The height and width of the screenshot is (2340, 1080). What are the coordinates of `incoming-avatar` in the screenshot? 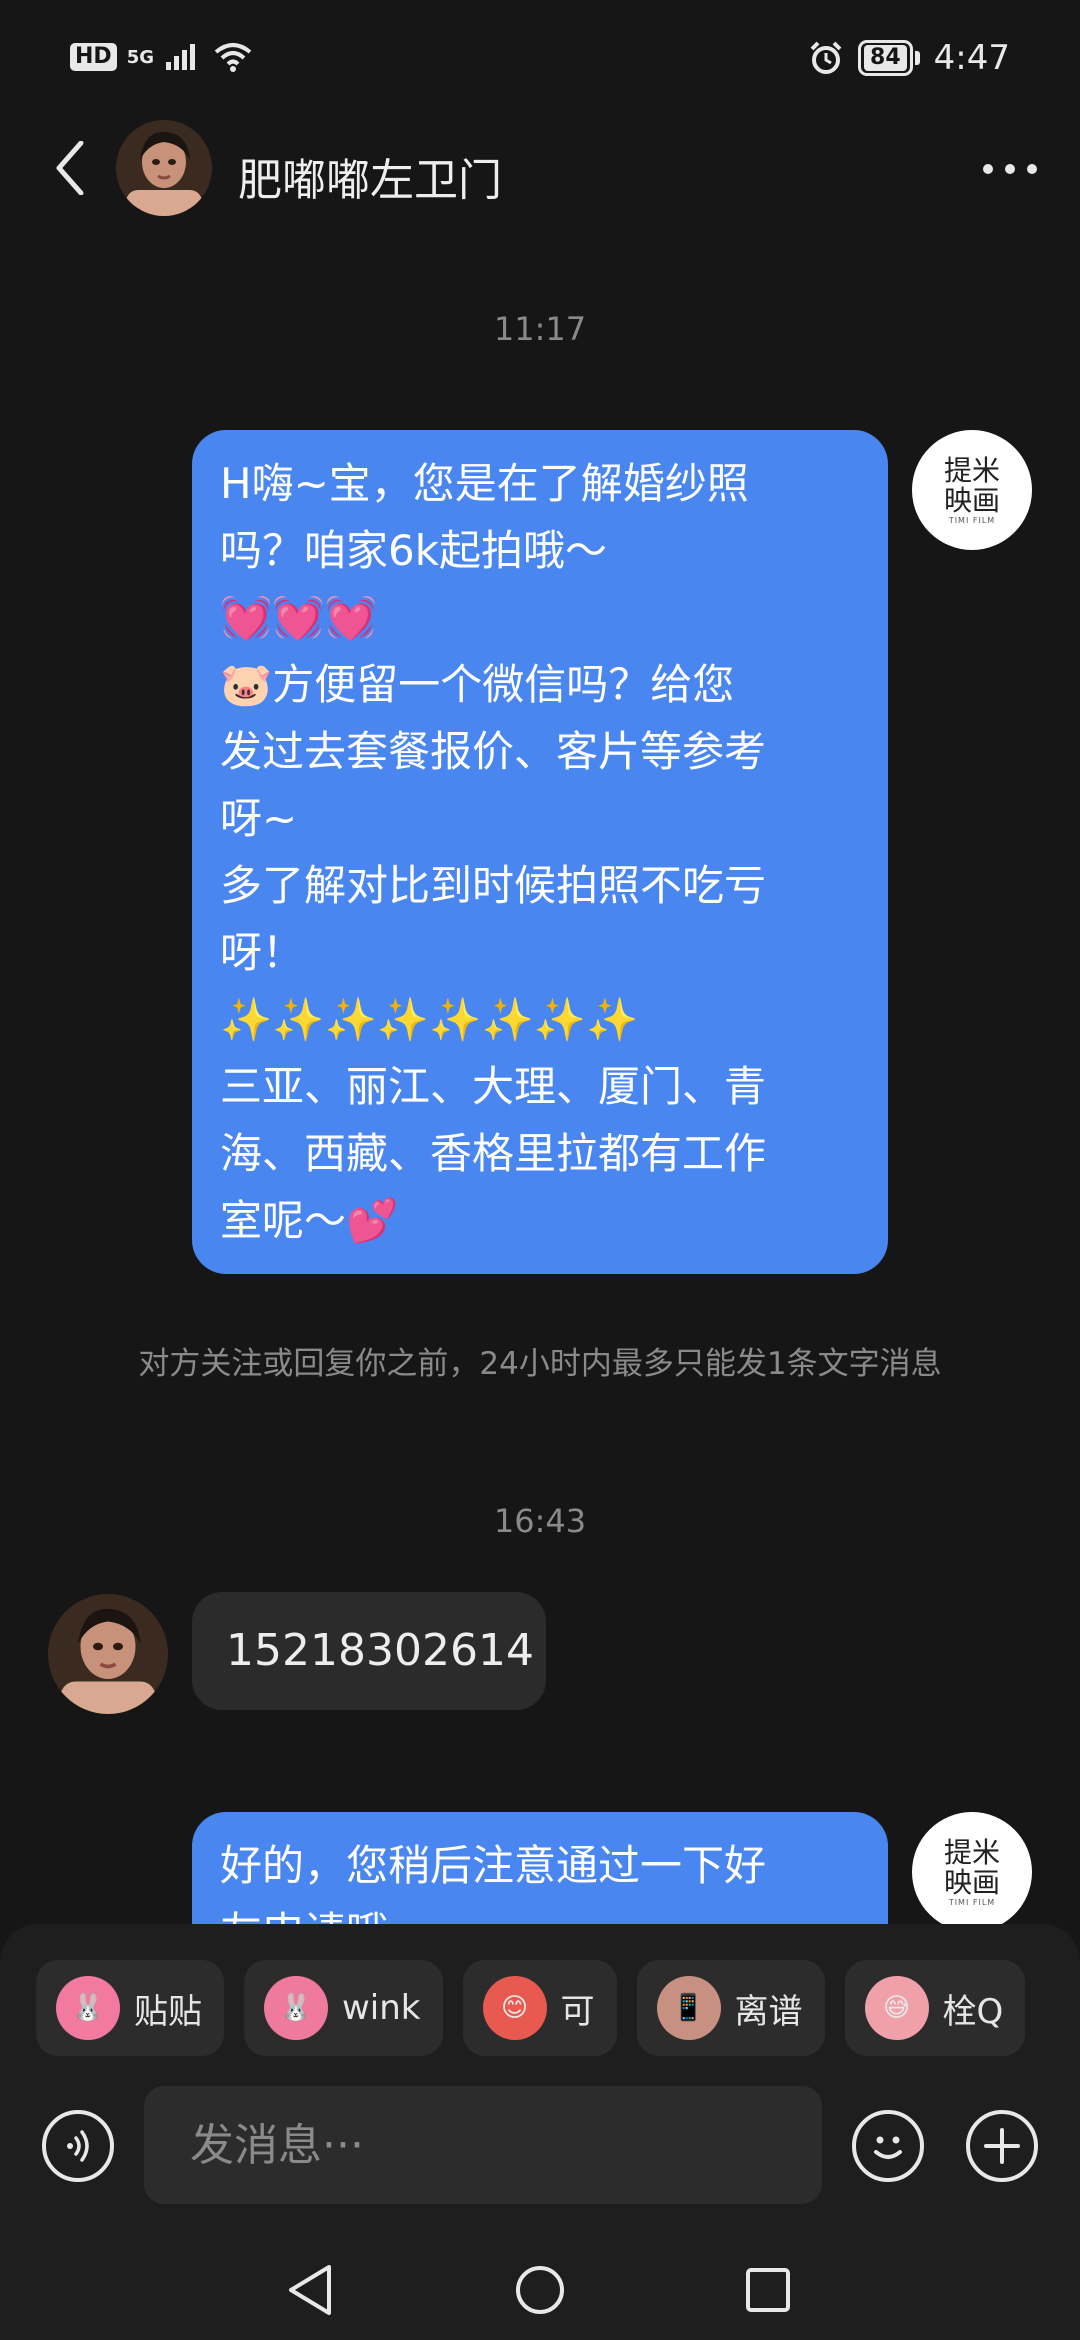 It's located at (108, 1654).